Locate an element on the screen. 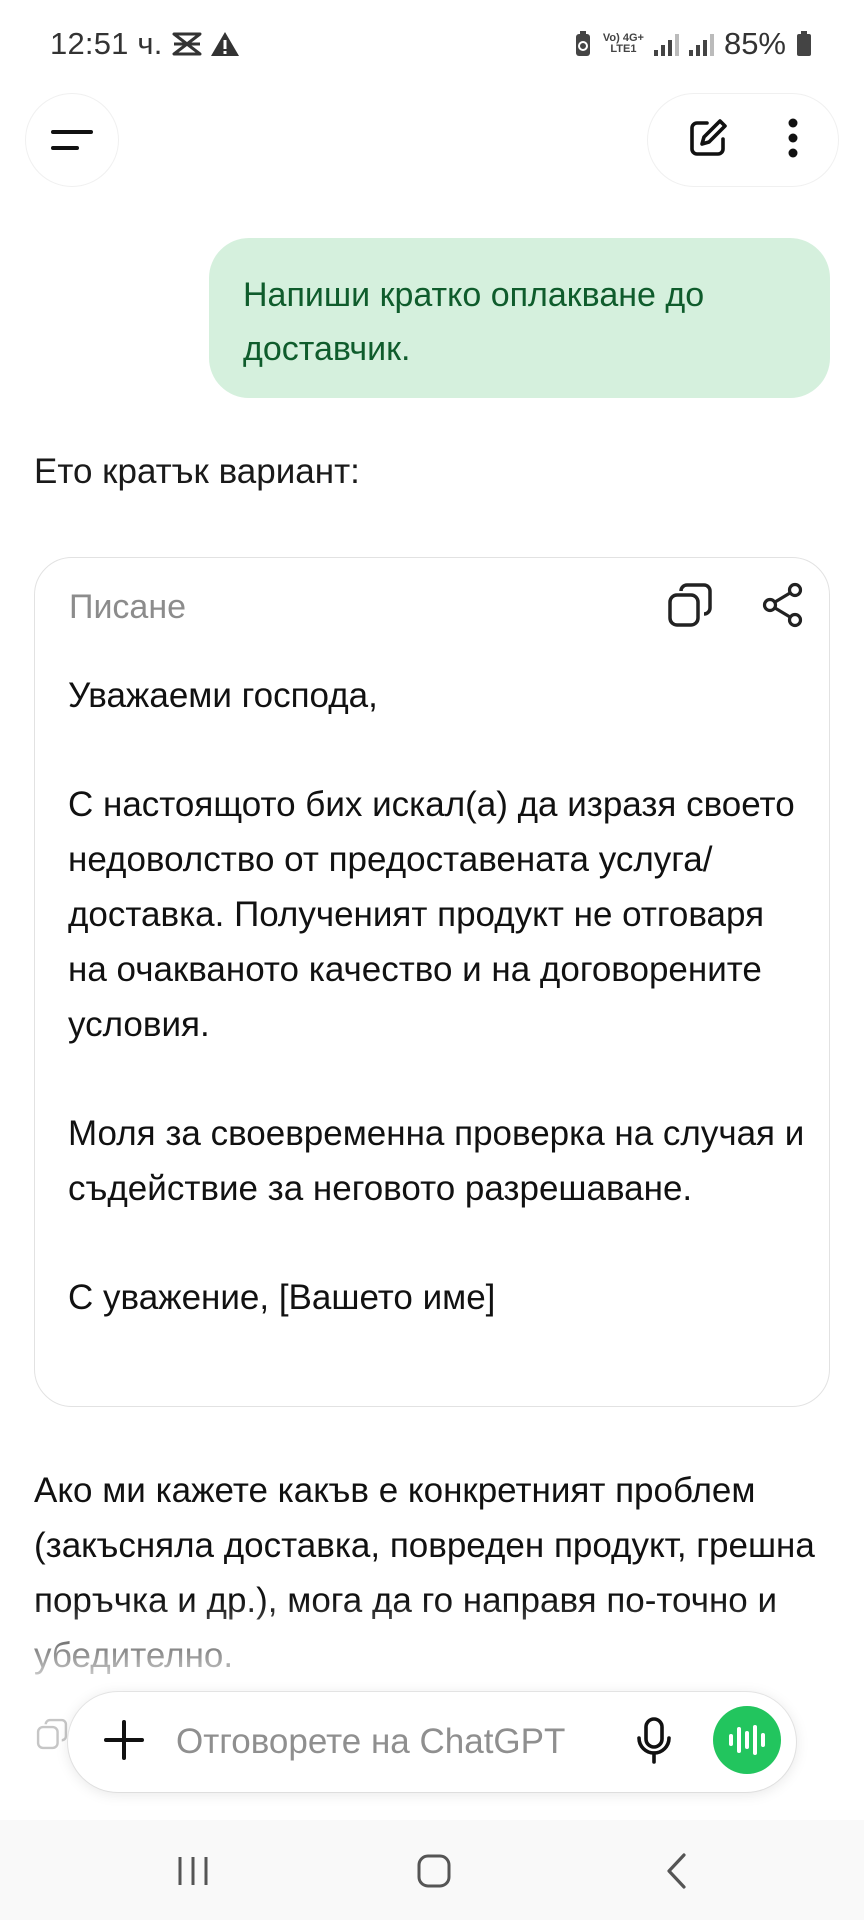  network-label: Vo) 4G+ LTE1 is located at coordinates (623, 43).